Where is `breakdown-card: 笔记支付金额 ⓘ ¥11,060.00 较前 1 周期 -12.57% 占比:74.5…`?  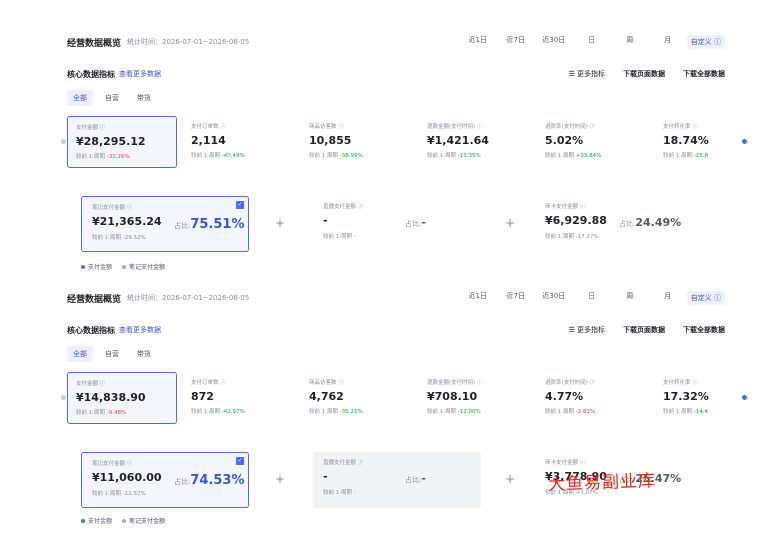
breakdown-card: 笔记支付金额 ⓘ ¥11,060.00 较前 1 周期 -12.57% 占比:74.5… is located at coordinates (165, 480).